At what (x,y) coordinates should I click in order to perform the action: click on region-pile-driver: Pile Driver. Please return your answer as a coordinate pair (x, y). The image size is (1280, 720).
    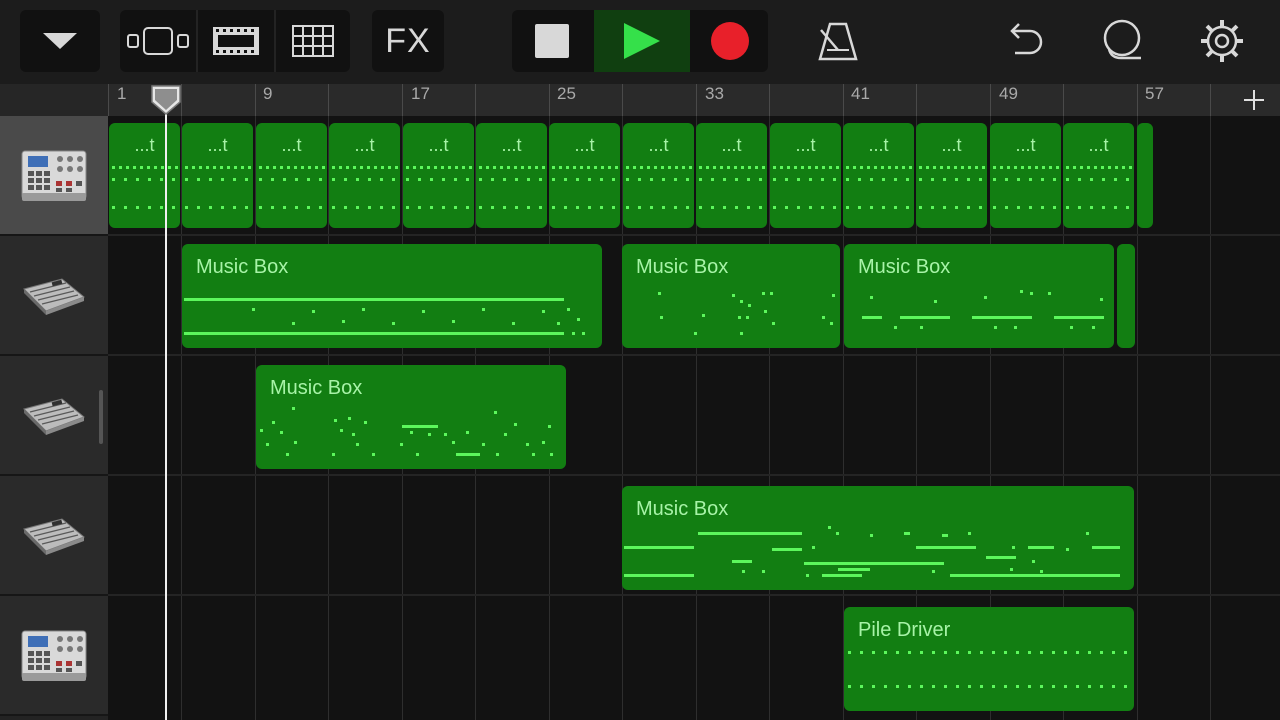
    Looking at the image, I should click on (989, 659).